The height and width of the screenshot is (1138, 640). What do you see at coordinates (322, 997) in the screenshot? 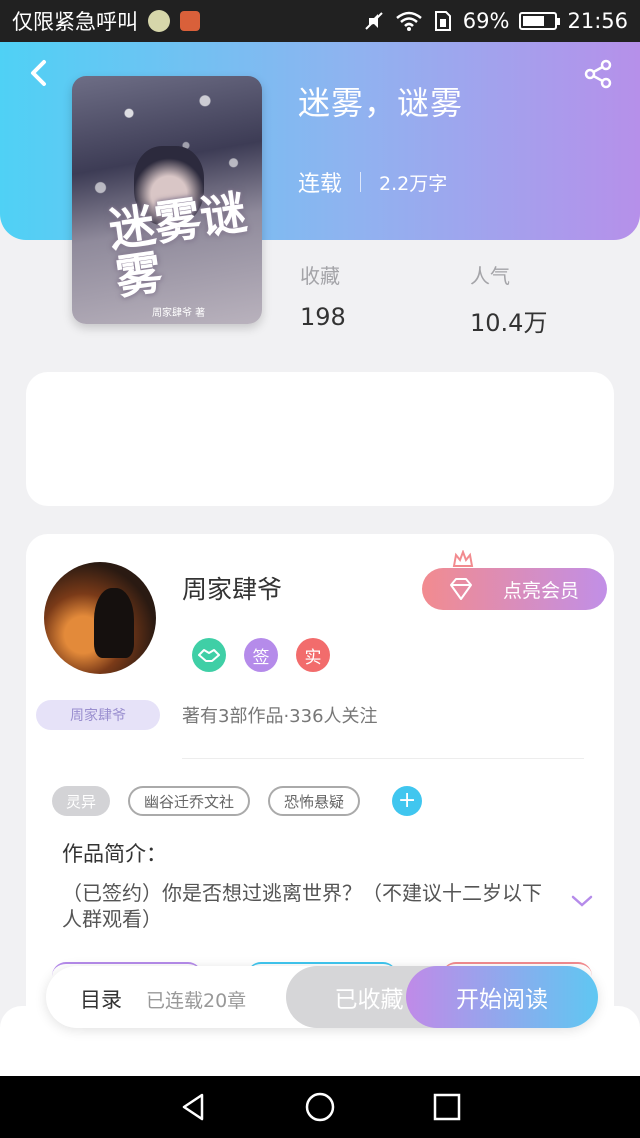
I see `action-bar: 目录 已连载20章 已收藏 开始阅读` at bounding box center [322, 997].